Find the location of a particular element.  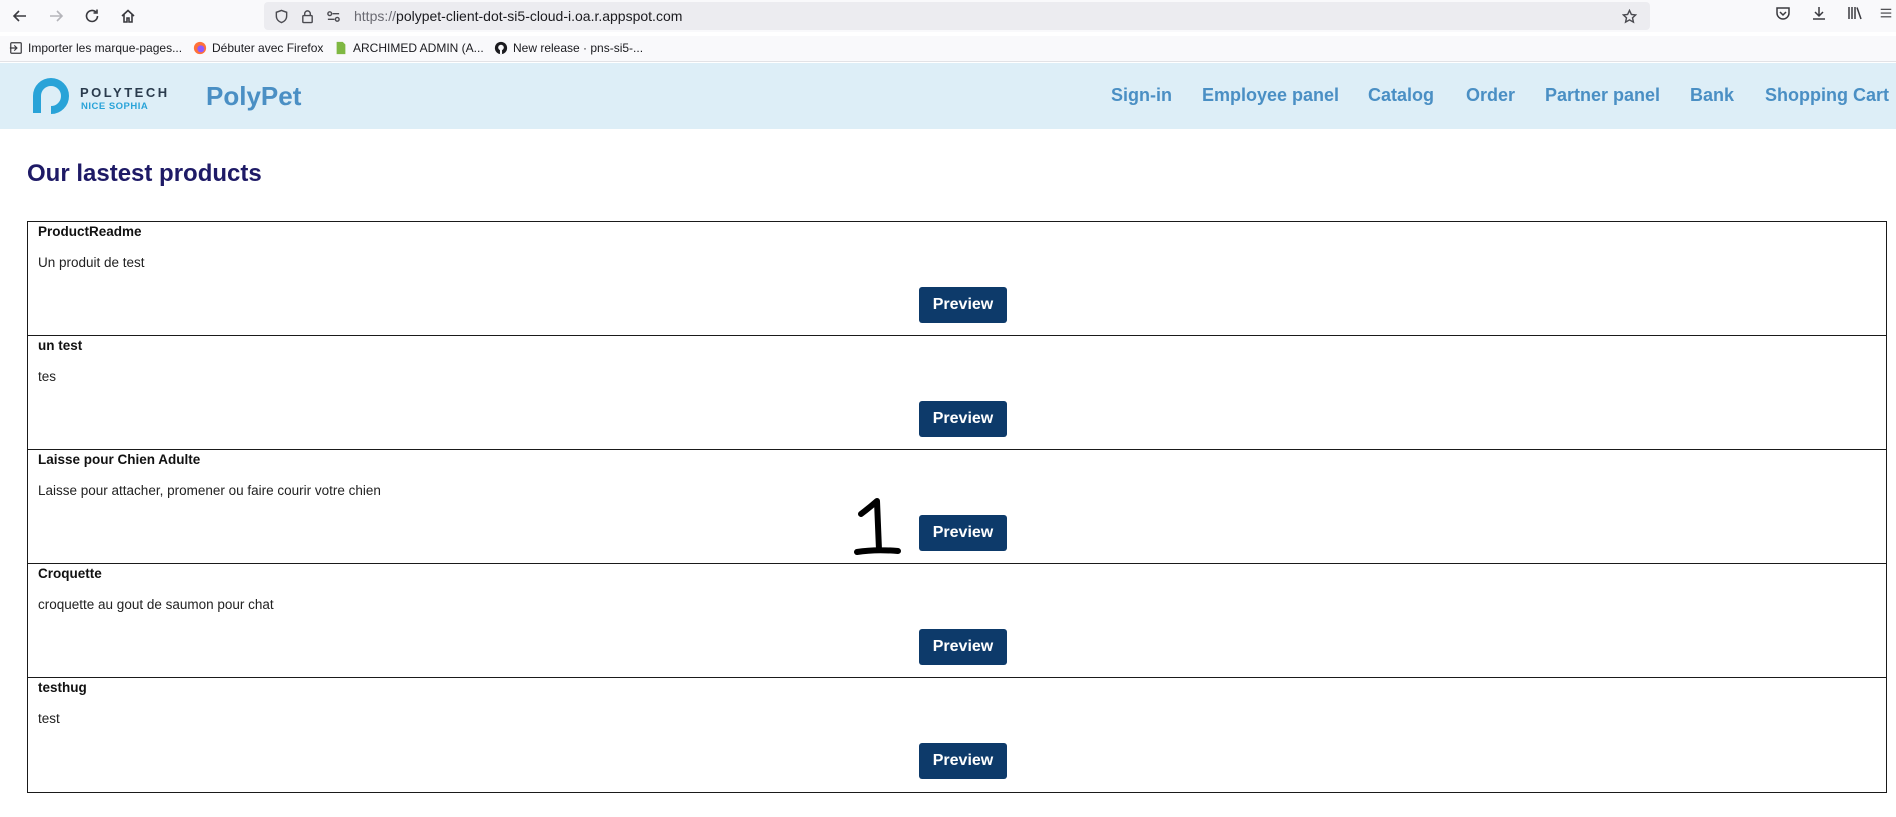

brand-title: PolyPet is located at coordinates (253, 96).